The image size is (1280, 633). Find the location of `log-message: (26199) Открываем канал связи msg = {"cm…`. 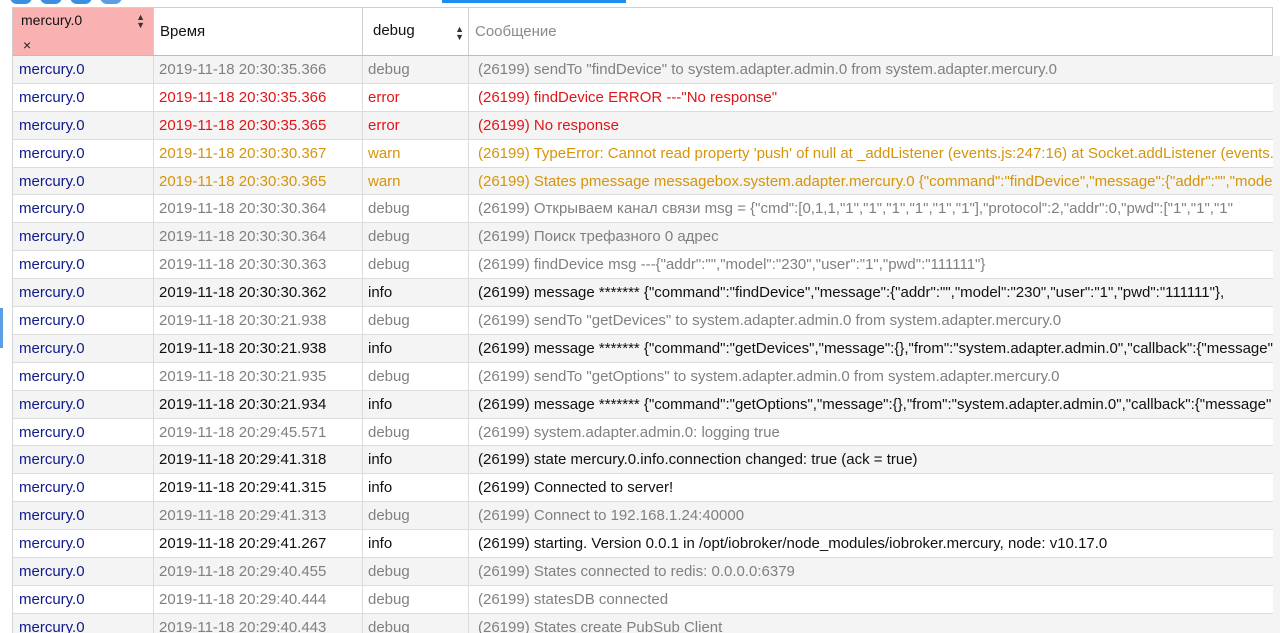

log-message: (26199) Открываем канал связи msg = {"cm… is located at coordinates (855, 209).